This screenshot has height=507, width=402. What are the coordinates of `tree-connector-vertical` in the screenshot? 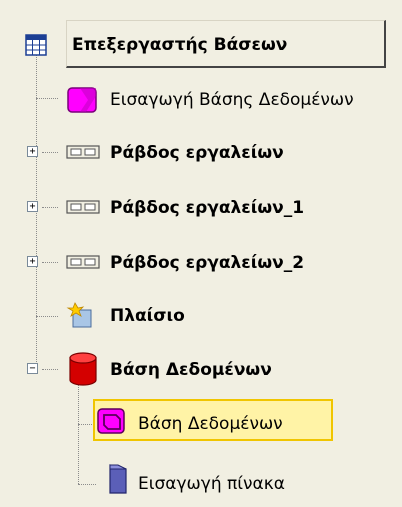 It's located at (78, 434).